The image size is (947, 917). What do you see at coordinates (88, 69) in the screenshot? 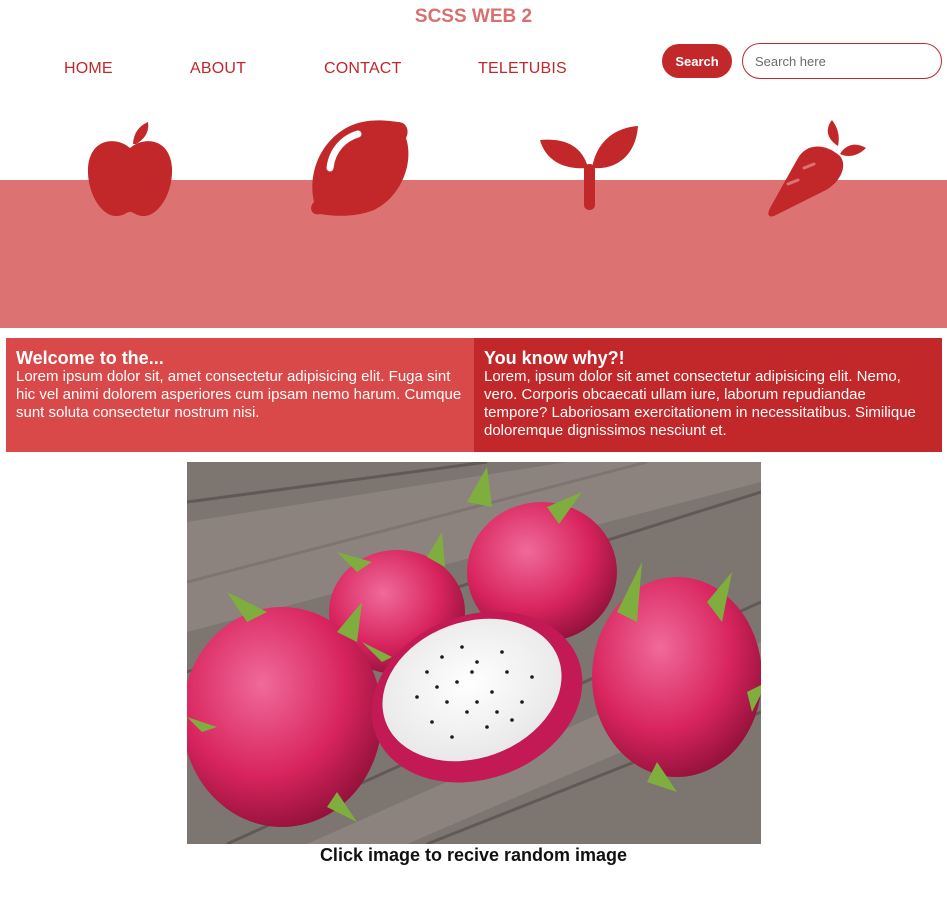
I see `nav-home-link: HOME` at bounding box center [88, 69].